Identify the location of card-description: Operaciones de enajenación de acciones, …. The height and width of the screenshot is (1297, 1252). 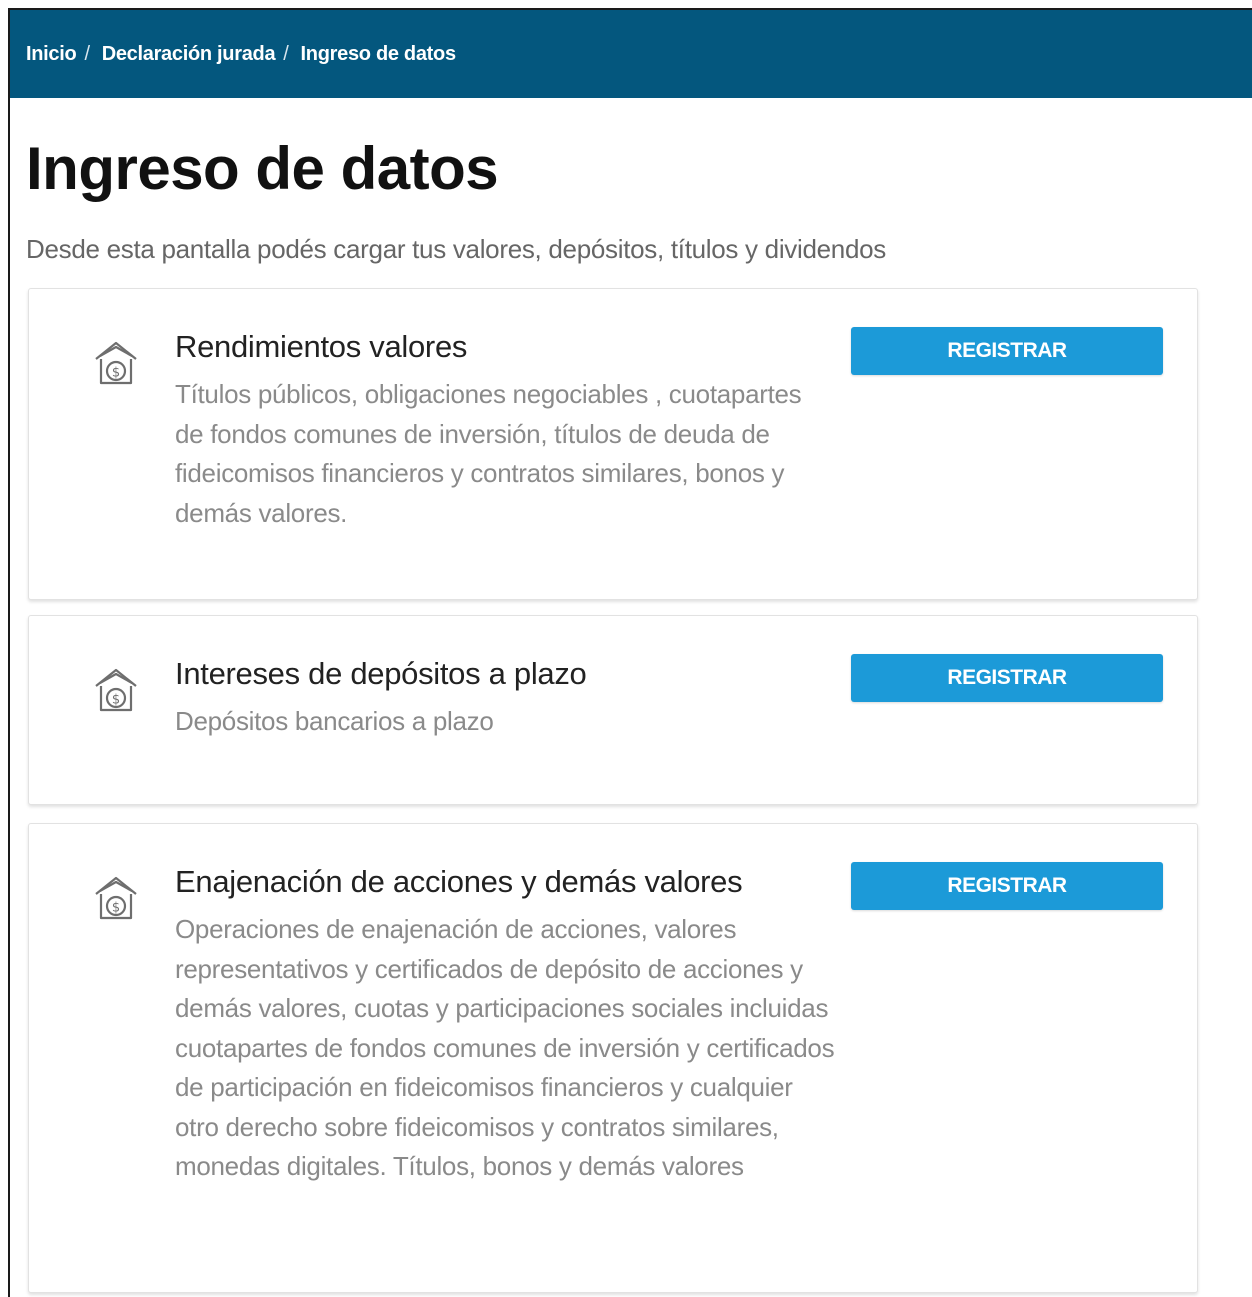
(505, 1047).